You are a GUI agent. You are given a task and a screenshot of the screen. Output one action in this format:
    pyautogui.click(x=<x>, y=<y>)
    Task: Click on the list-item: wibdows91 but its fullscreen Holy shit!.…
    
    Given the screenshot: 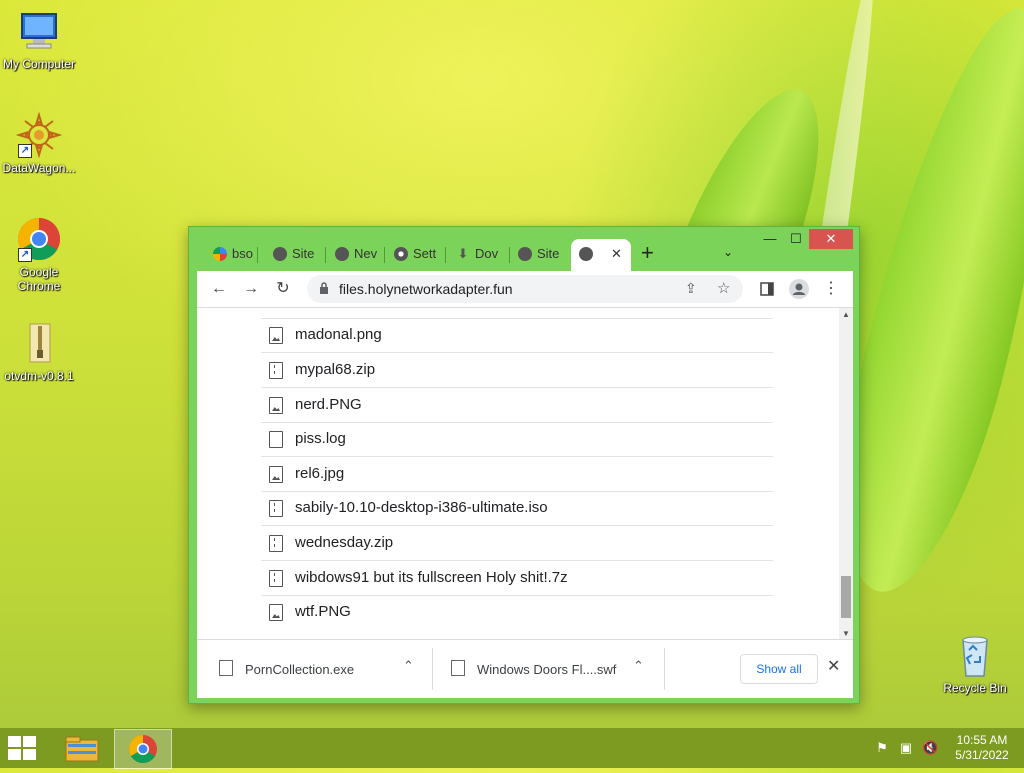 What is the action you would take?
    pyautogui.click(x=517, y=578)
    